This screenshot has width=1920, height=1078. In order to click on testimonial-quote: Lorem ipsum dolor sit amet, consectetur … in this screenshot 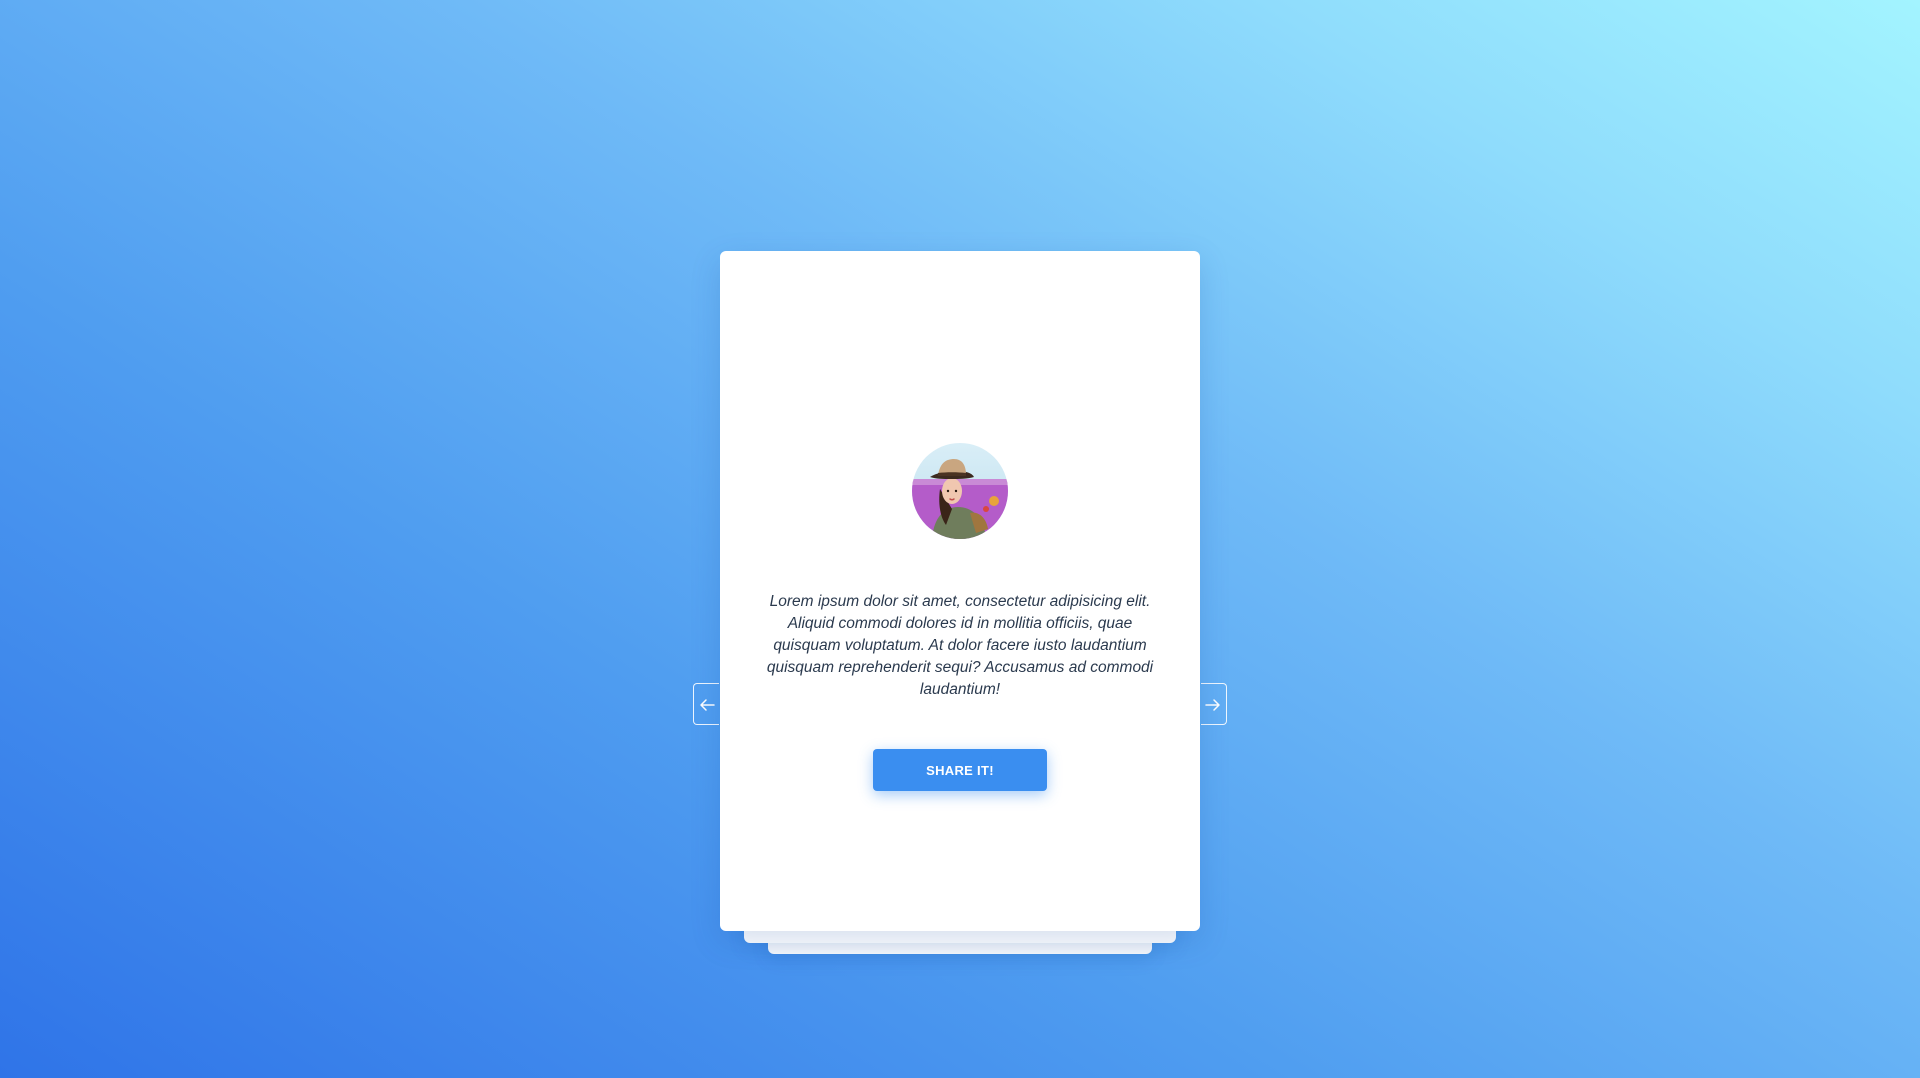, I will do `click(960, 645)`.